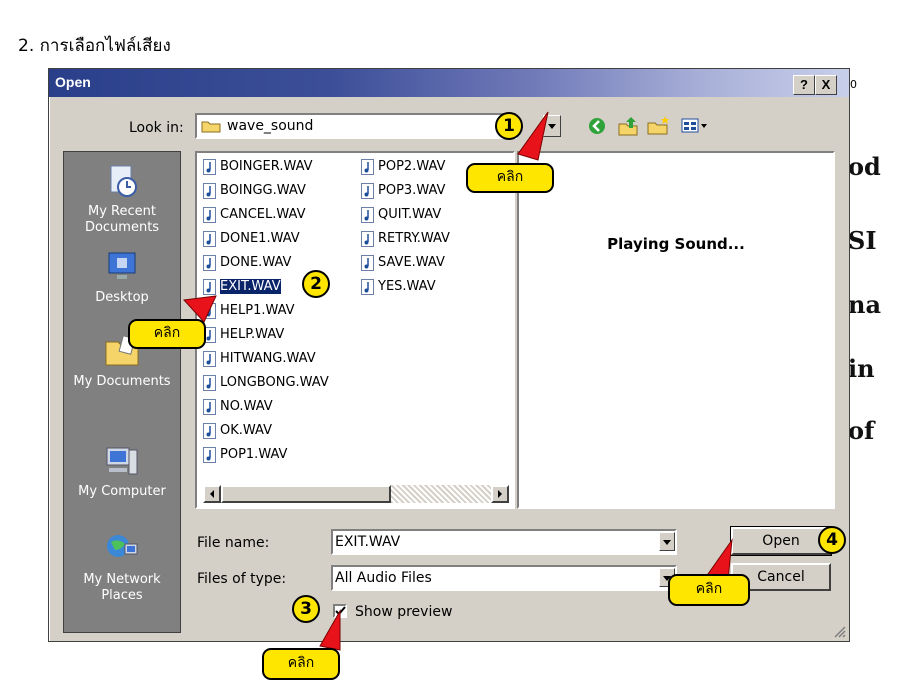  What do you see at coordinates (306, 609) in the screenshot?
I see `step-number-3: 3` at bounding box center [306, 609].